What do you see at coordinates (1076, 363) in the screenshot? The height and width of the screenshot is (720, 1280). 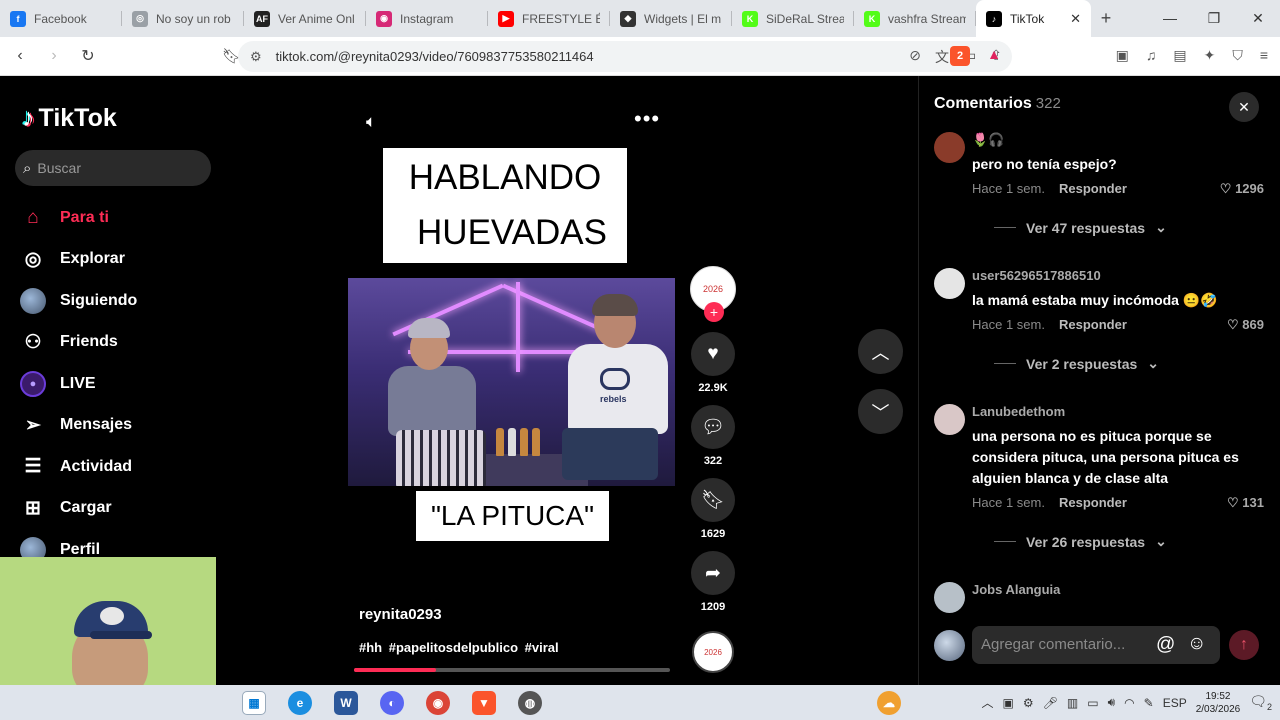 I see `view-replies-button: Ver 2 respuestas ⌄` at bounding box center [1076, 363].